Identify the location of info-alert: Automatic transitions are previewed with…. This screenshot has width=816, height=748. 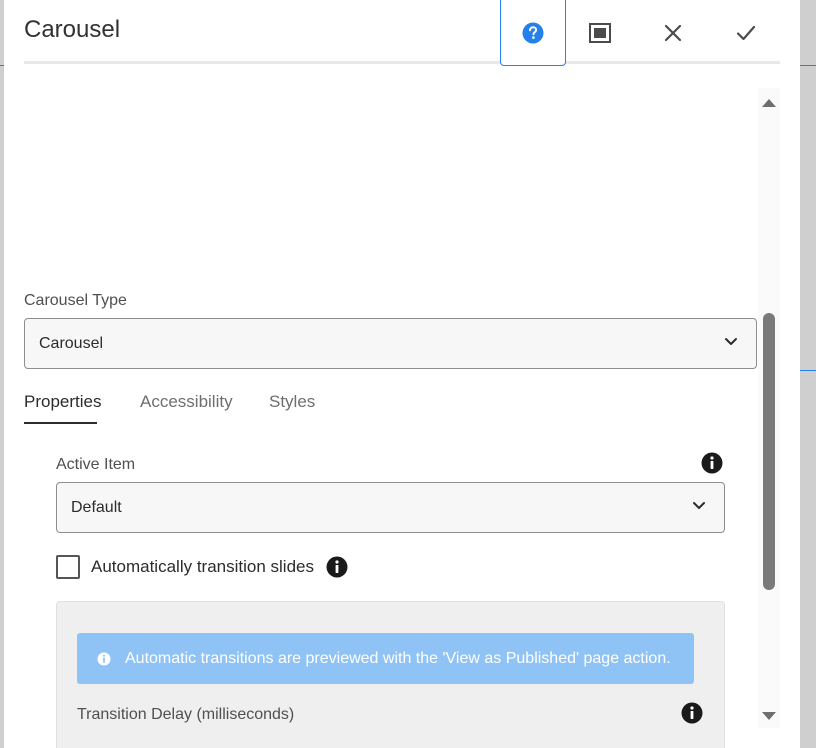
(385, 658).